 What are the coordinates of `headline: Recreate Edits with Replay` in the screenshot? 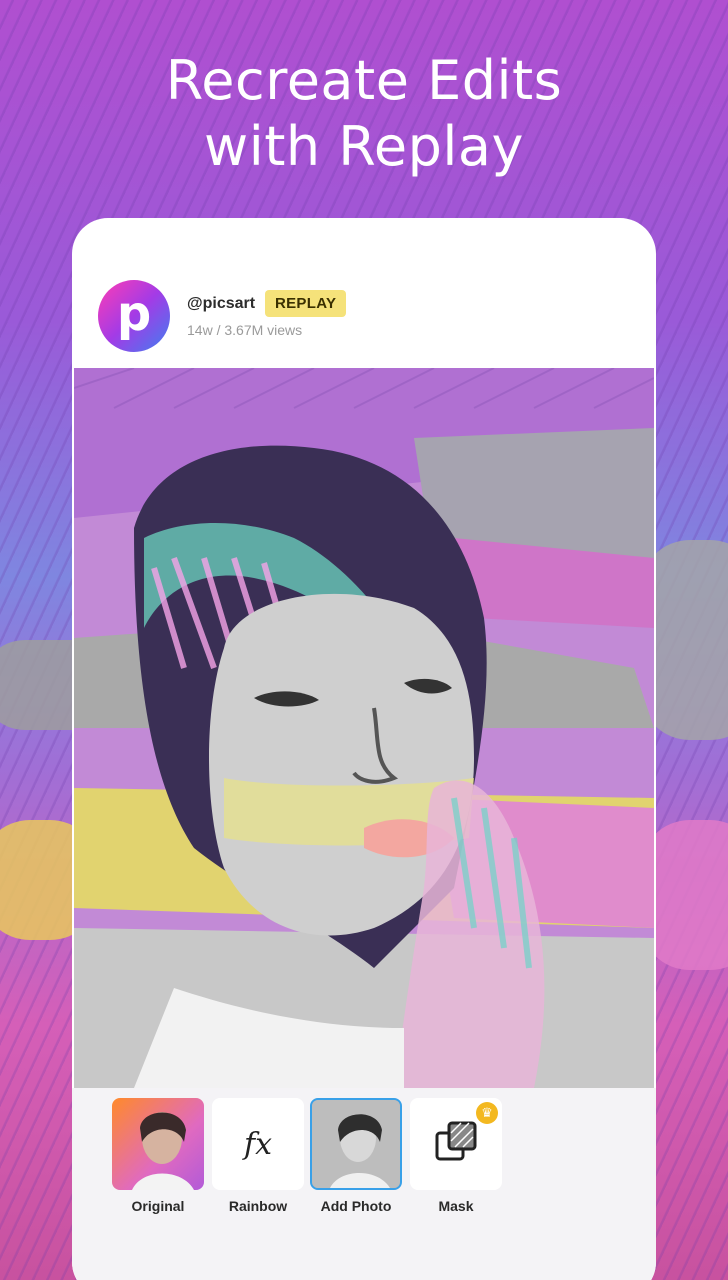 It's located at (364, 114).